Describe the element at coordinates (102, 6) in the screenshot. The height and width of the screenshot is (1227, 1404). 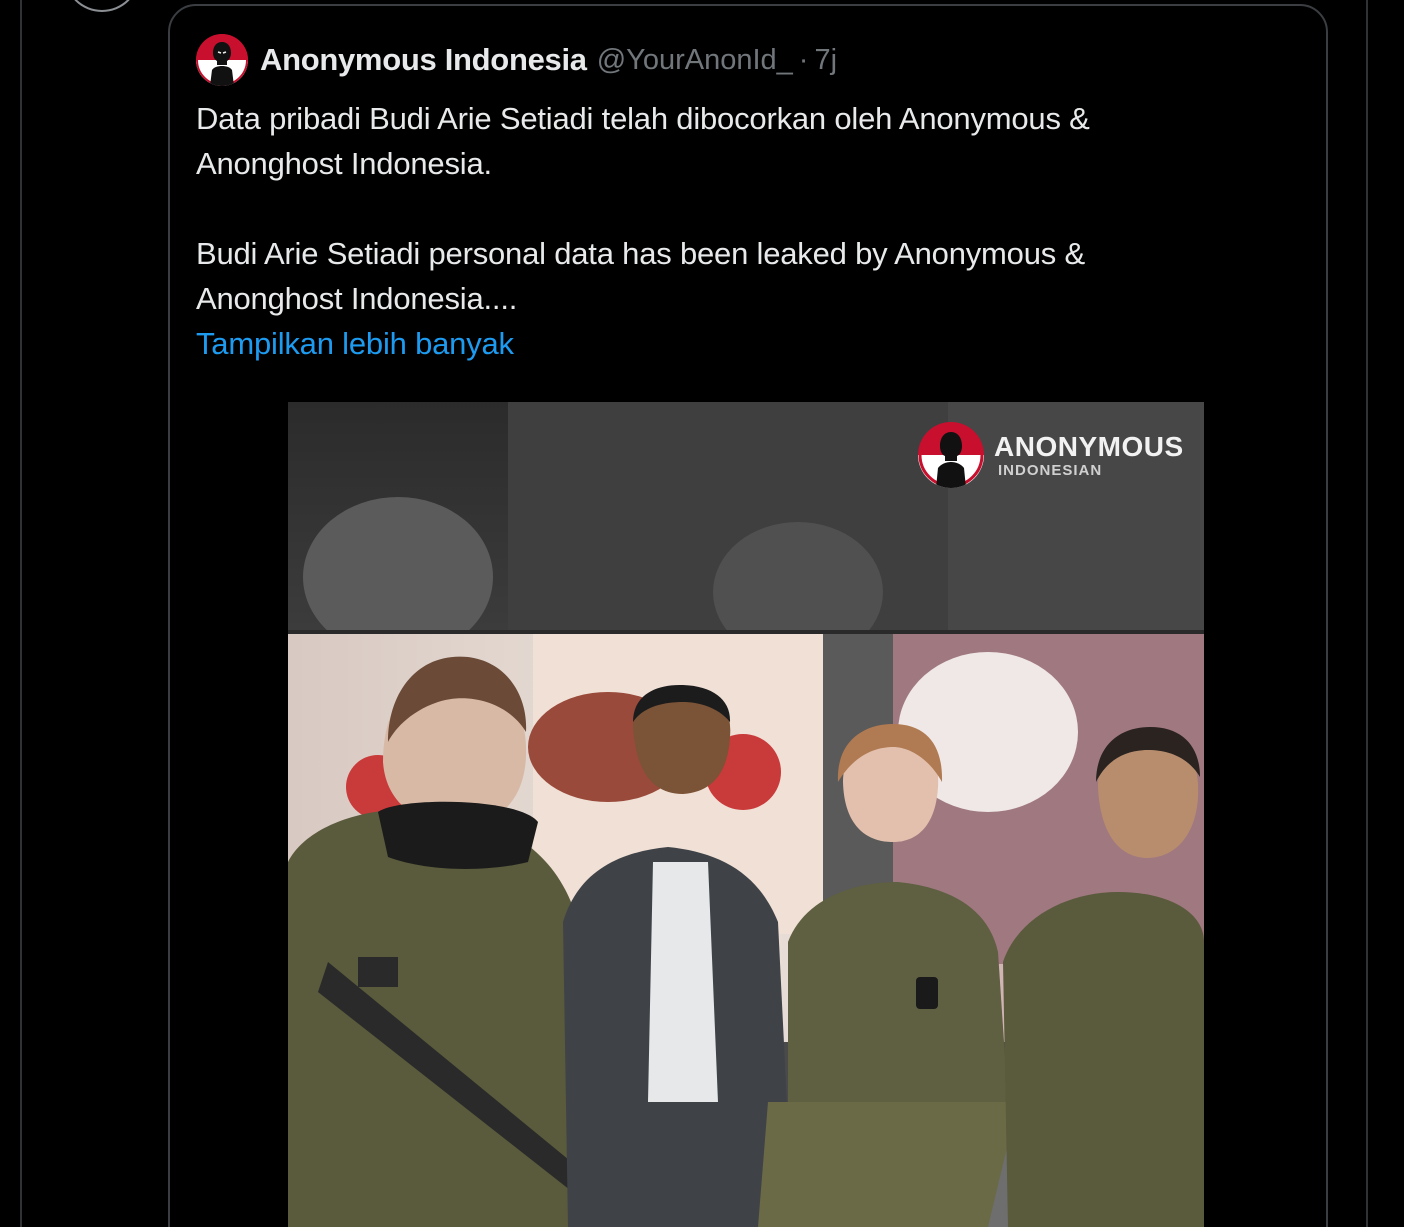
I see `parent-tweet-avatar` at that location.